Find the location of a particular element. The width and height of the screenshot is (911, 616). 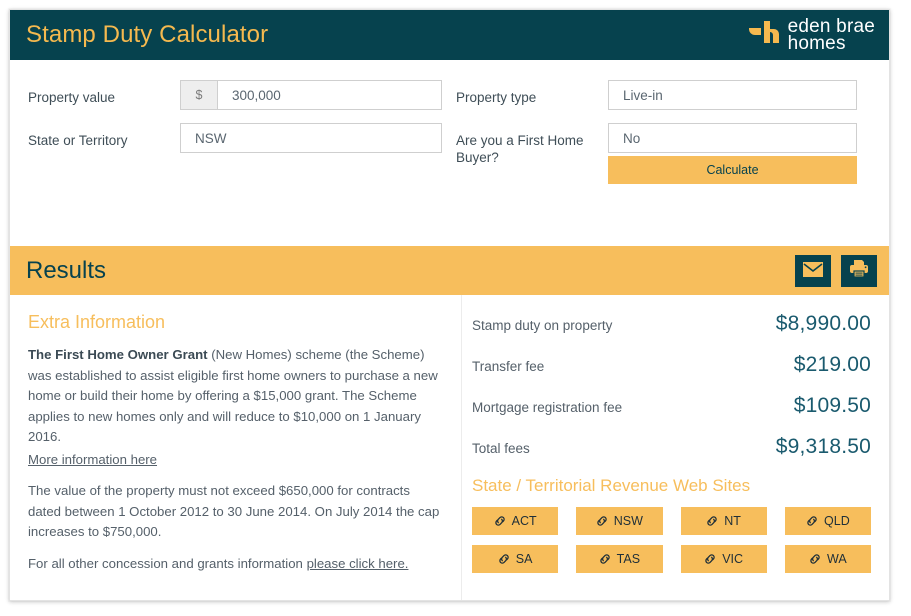

results-header: Results is located at coordinates (449, 270).